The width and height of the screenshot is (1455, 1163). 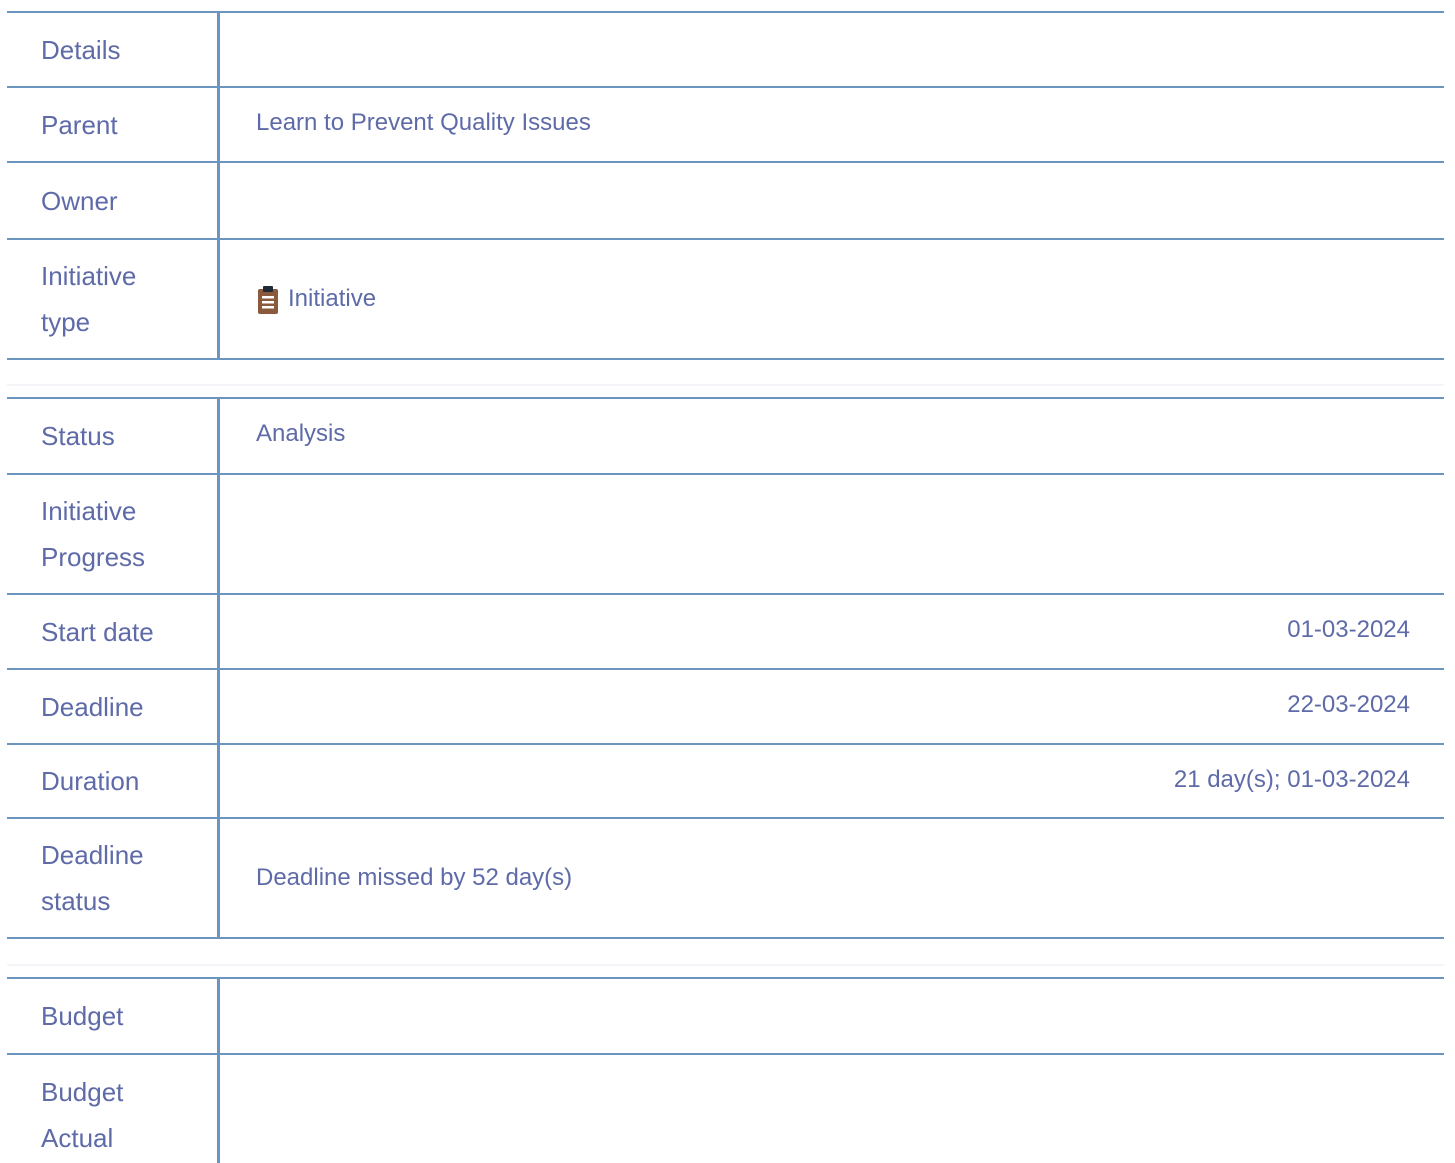 What do you see at coordinates (832, 629) in the screenshot?
I see `start-date-value: 01-03-2024` at bounding box center [832, 629].